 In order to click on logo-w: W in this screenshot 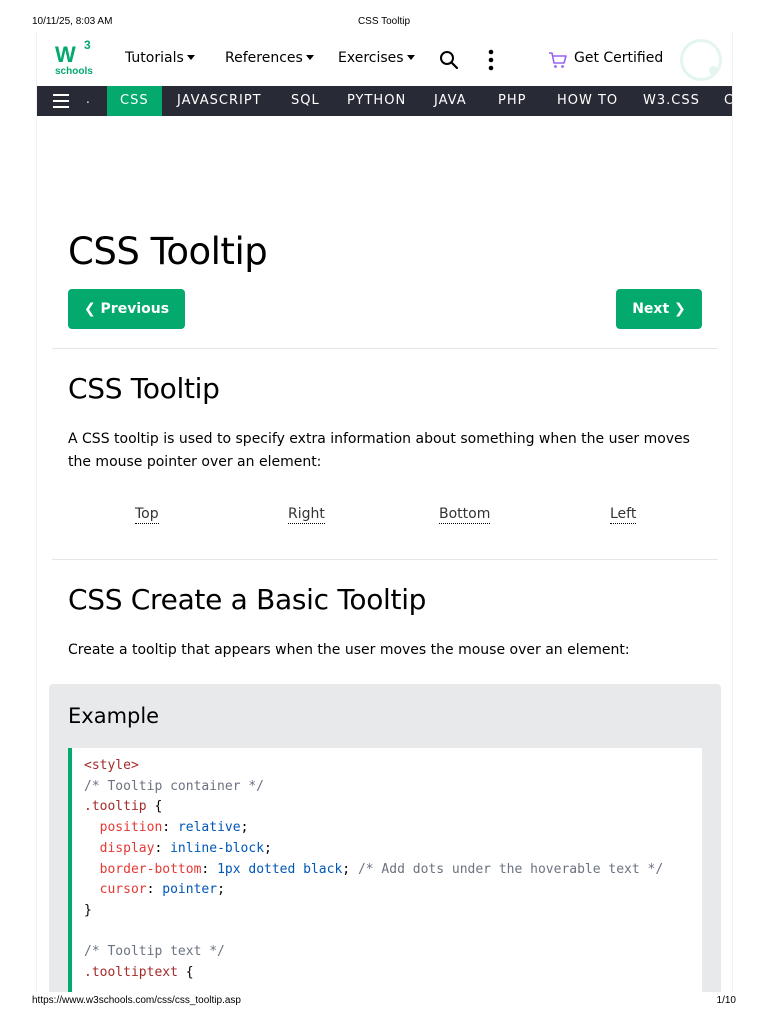, I will do `click(65, 54)`.